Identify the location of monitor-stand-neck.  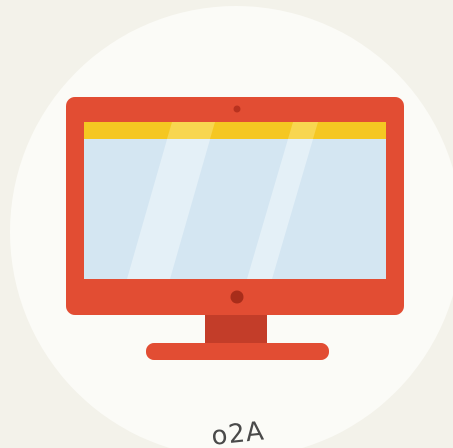
(236, 331).